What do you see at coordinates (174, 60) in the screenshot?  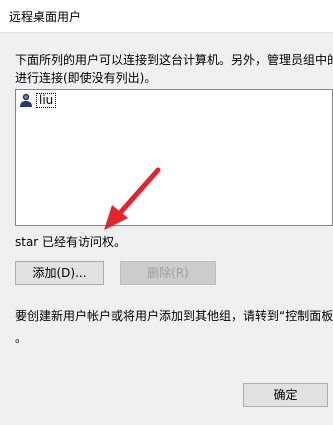 I see `description-line-1: 下面所列的用户可以连接到这台计算机。另外，管理员组中的` at bounding box center [174, 60].